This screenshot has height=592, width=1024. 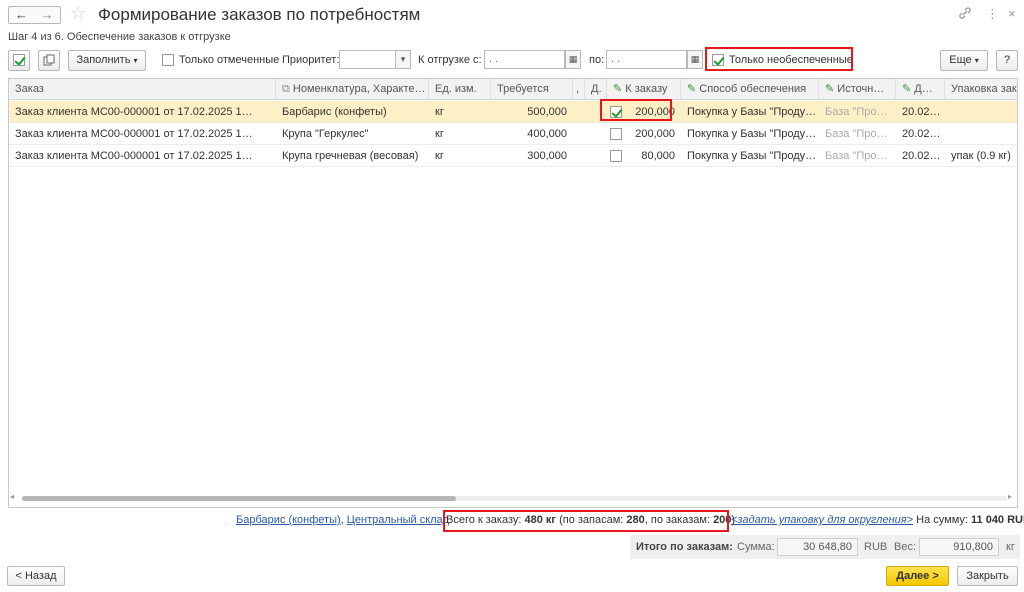 I want to click on help-button: ?, so click(x=1007, y=60).